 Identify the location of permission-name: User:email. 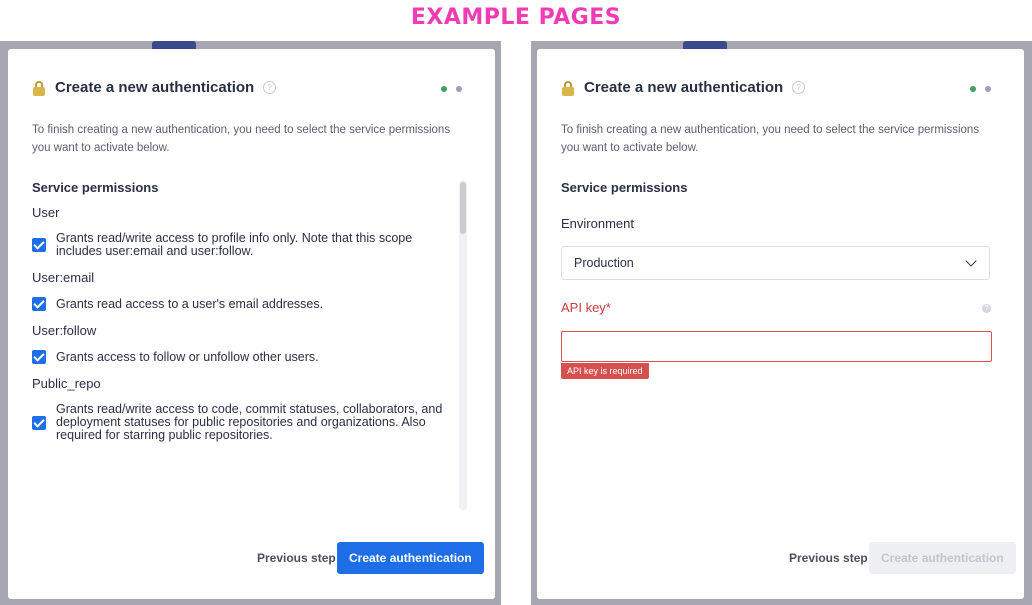
(63, 277).